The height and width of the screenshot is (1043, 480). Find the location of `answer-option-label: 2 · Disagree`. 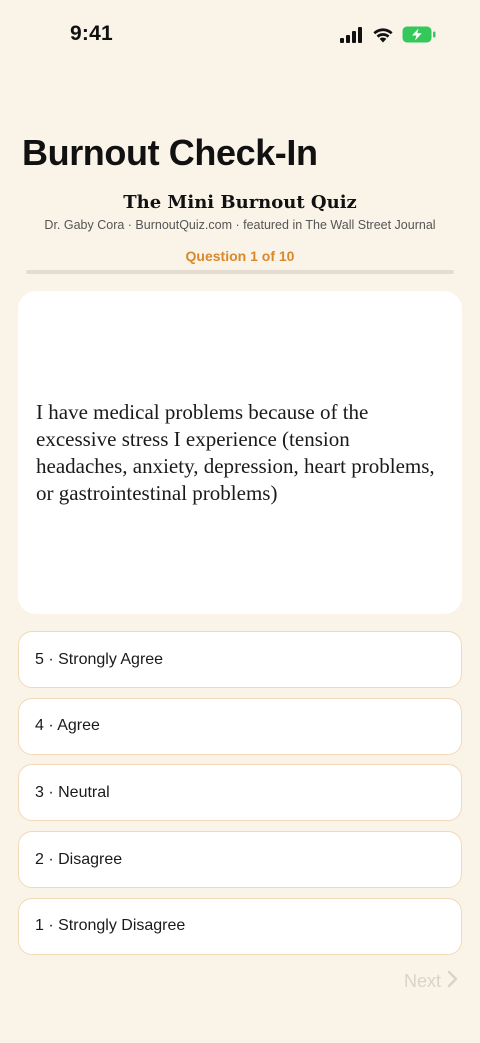

answer-option-label: 2 · Disagree is located at coordinates (79, 859).